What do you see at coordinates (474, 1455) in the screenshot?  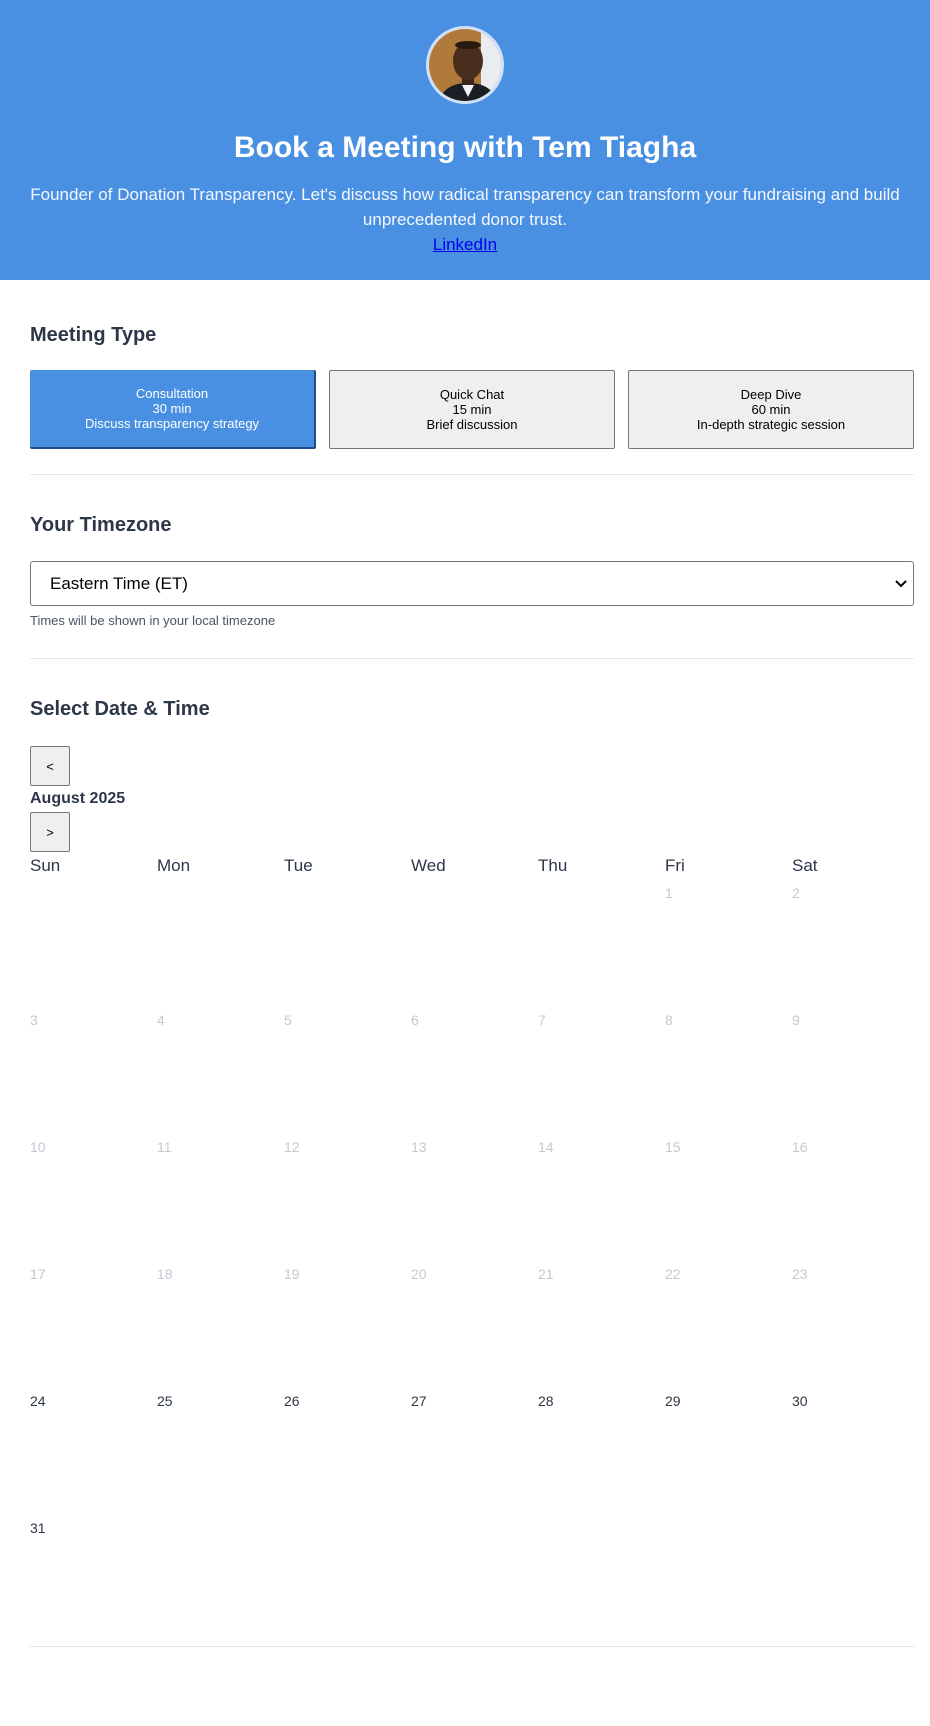 I see `calendar-day: 27` at bounding box center [474, 1455].